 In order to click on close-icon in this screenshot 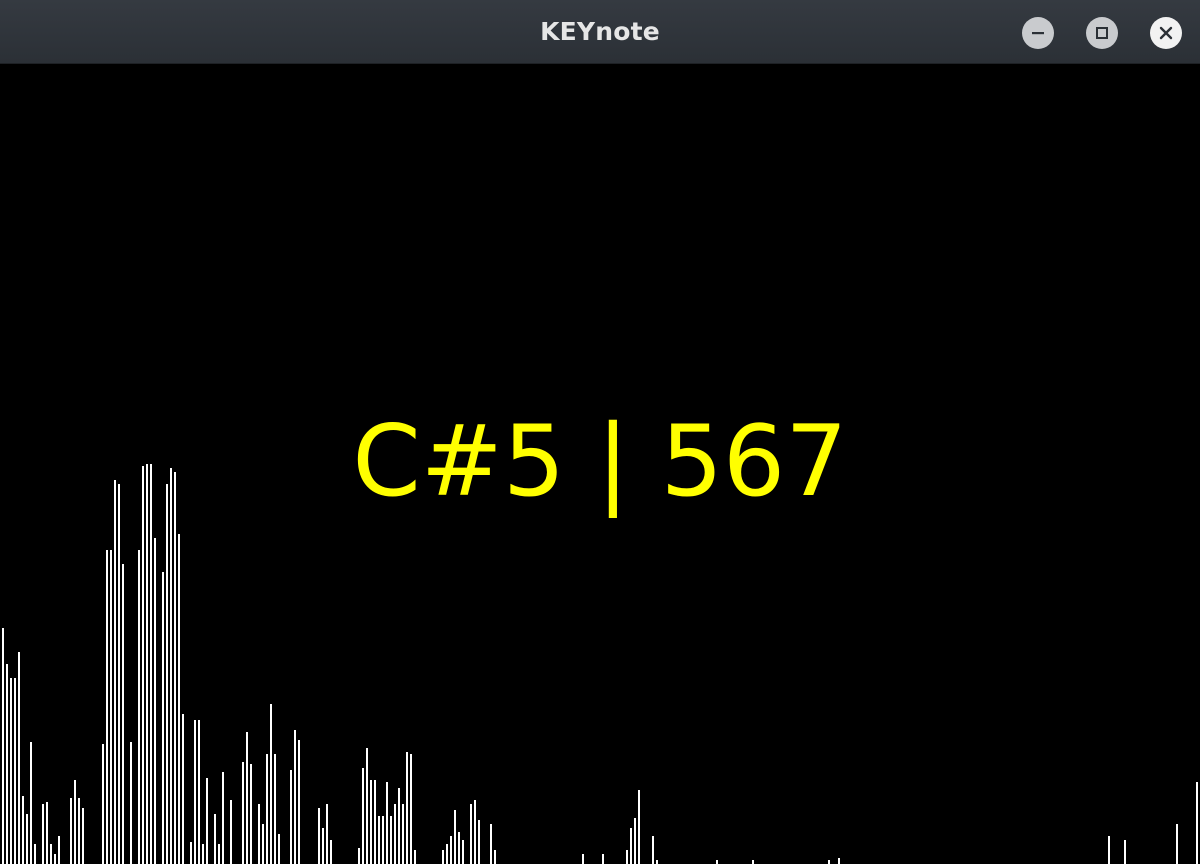, I will do `click(1166, 33)`.